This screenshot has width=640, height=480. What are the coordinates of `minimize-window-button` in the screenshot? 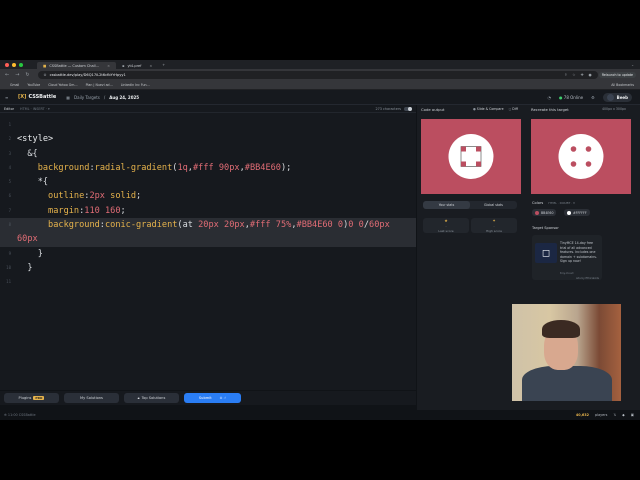 It's located at (14, 64).